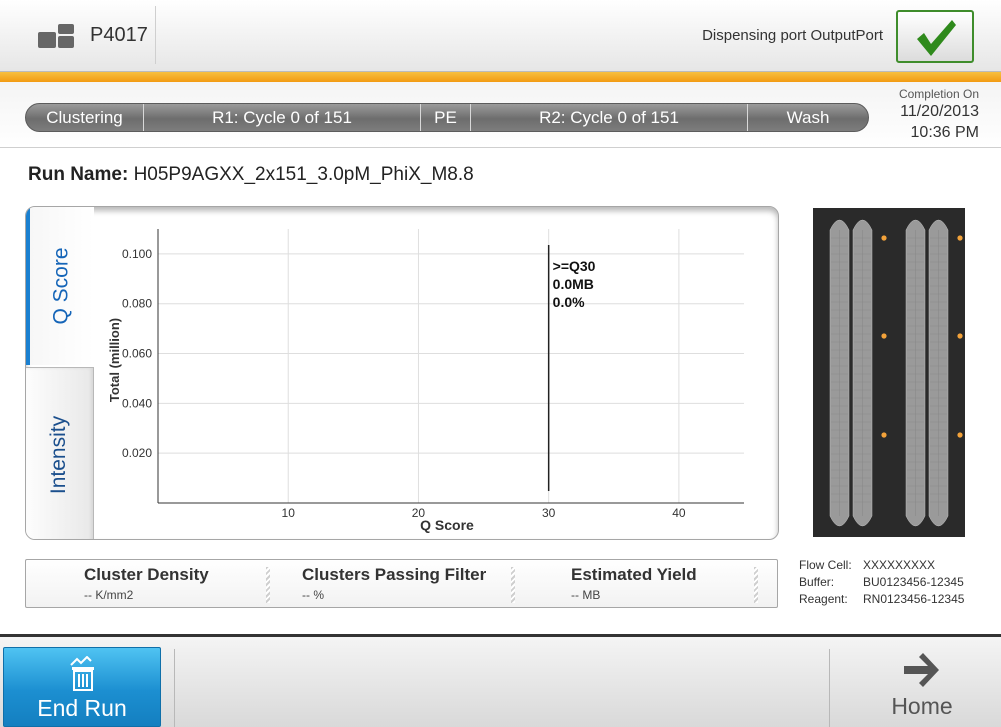 The image size is (1001, 727). I want to click on arrow-right-icon, so click(921, 670).